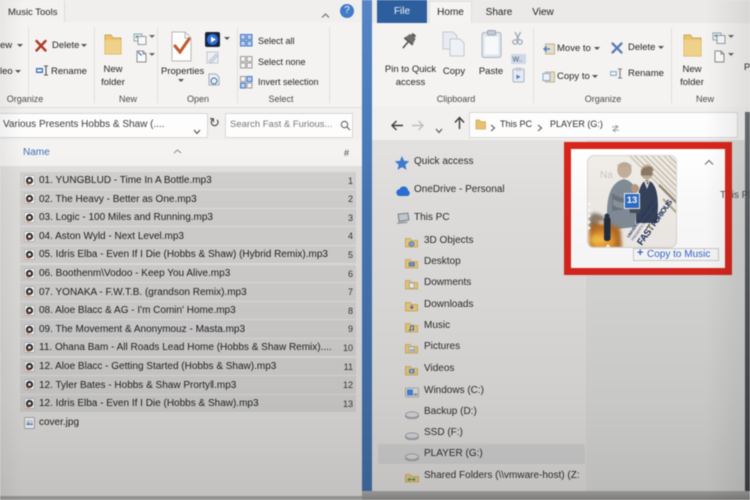  Describe the element at coordinates (518, 60) in the screenshot. I see `svg-text: W..` at that location.